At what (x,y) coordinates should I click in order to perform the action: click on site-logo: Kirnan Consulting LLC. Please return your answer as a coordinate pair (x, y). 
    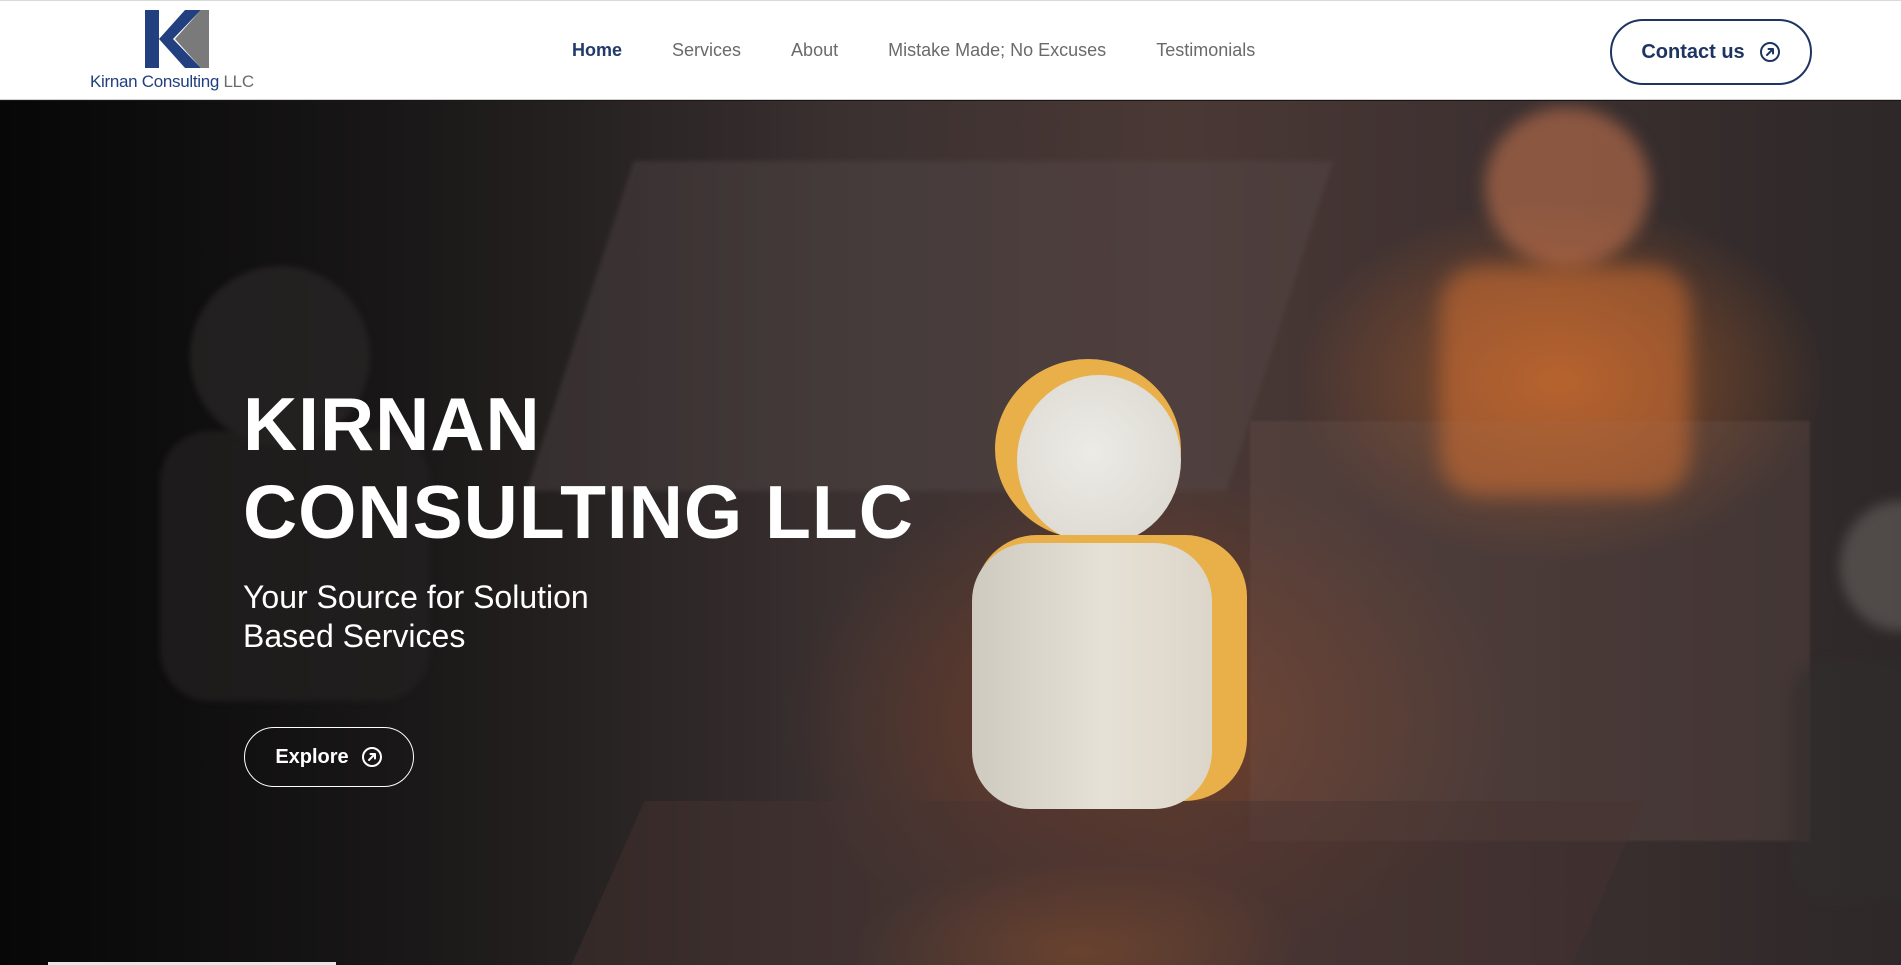
    Looking at the image, I should click on (180, 51).